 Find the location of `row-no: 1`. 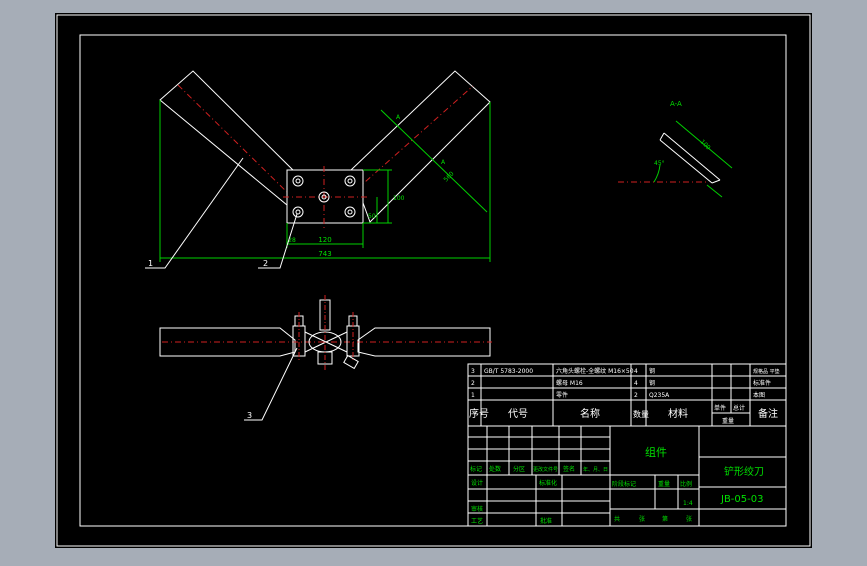

row-no: 1 is located at coordinates (473, 395).